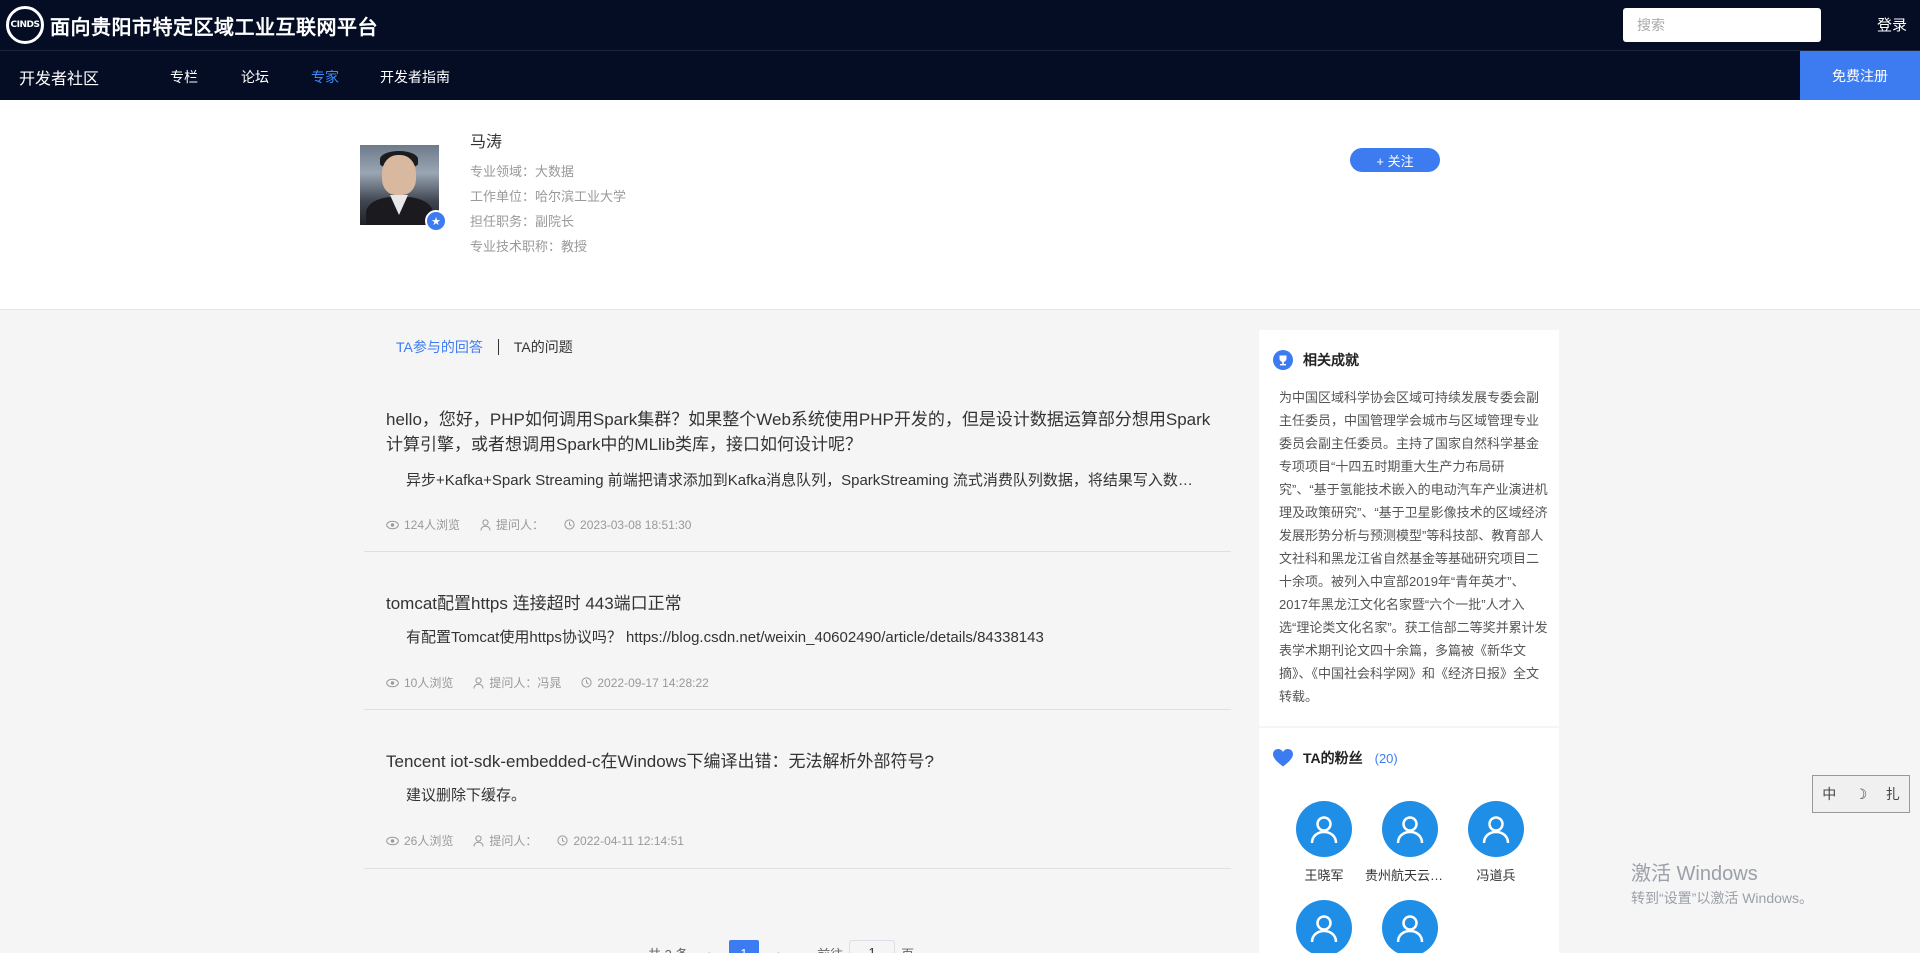  What do you see at coordinates (1722, 898) in the screenshot?
I see `activation-subtitle: 转到“设置”以激活 Windows。` at bounding box center [1722, 898].